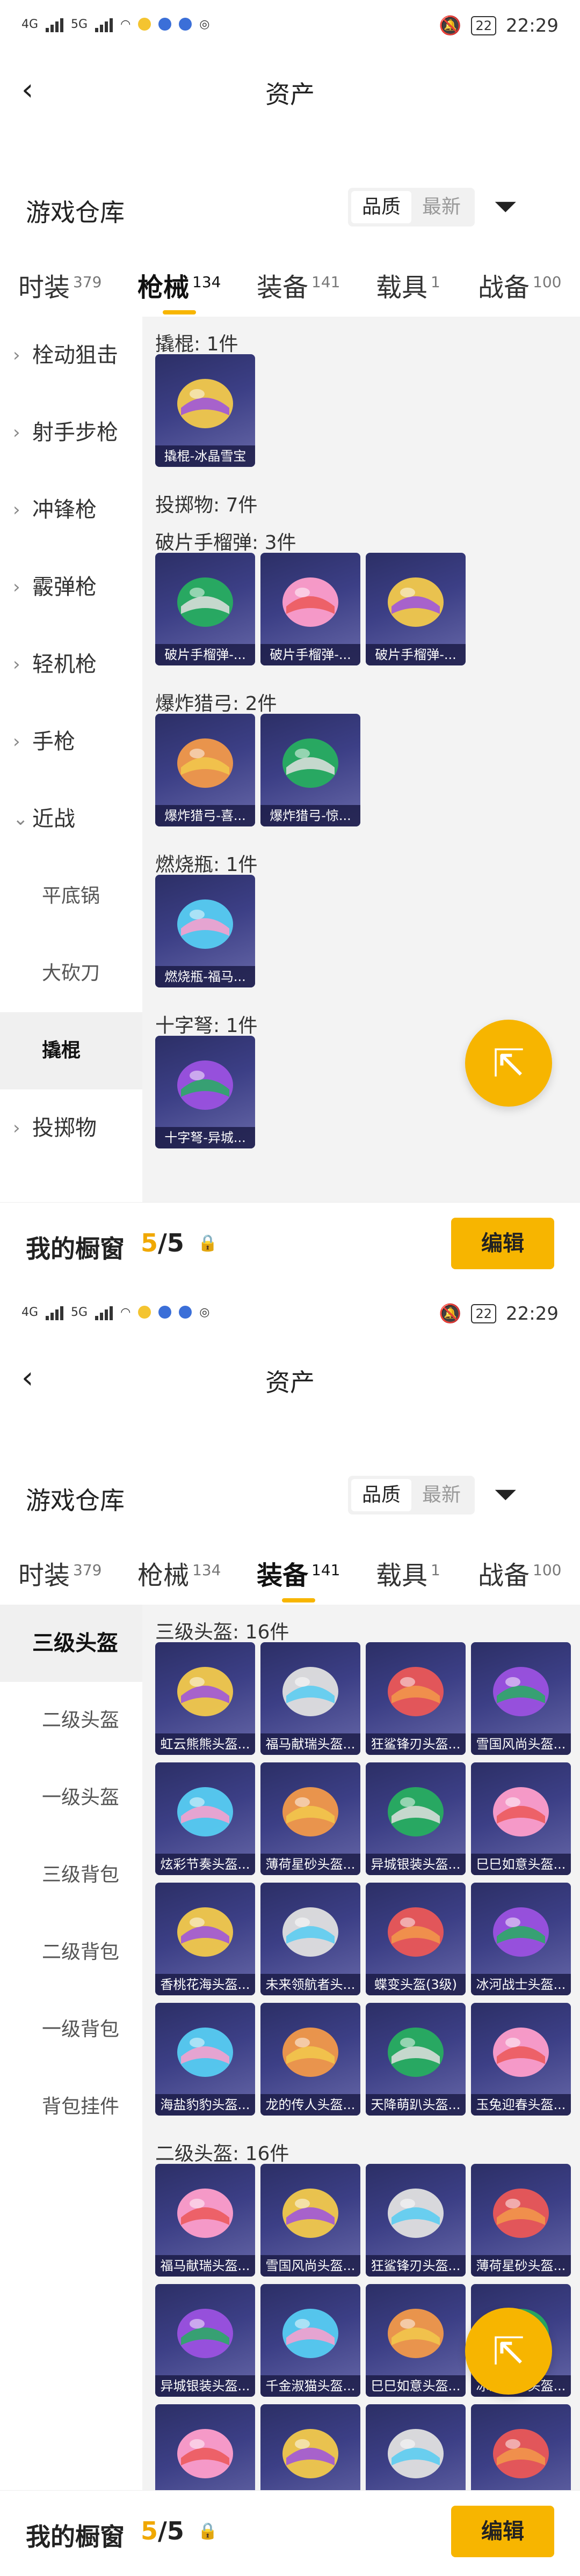 The width and height of the screenshot is (580, 2576). What do you see at coordinates (71, 2029) in the screenshot?
I see `sidebar-item: 一级背包` at bounding box center [71, 2029].